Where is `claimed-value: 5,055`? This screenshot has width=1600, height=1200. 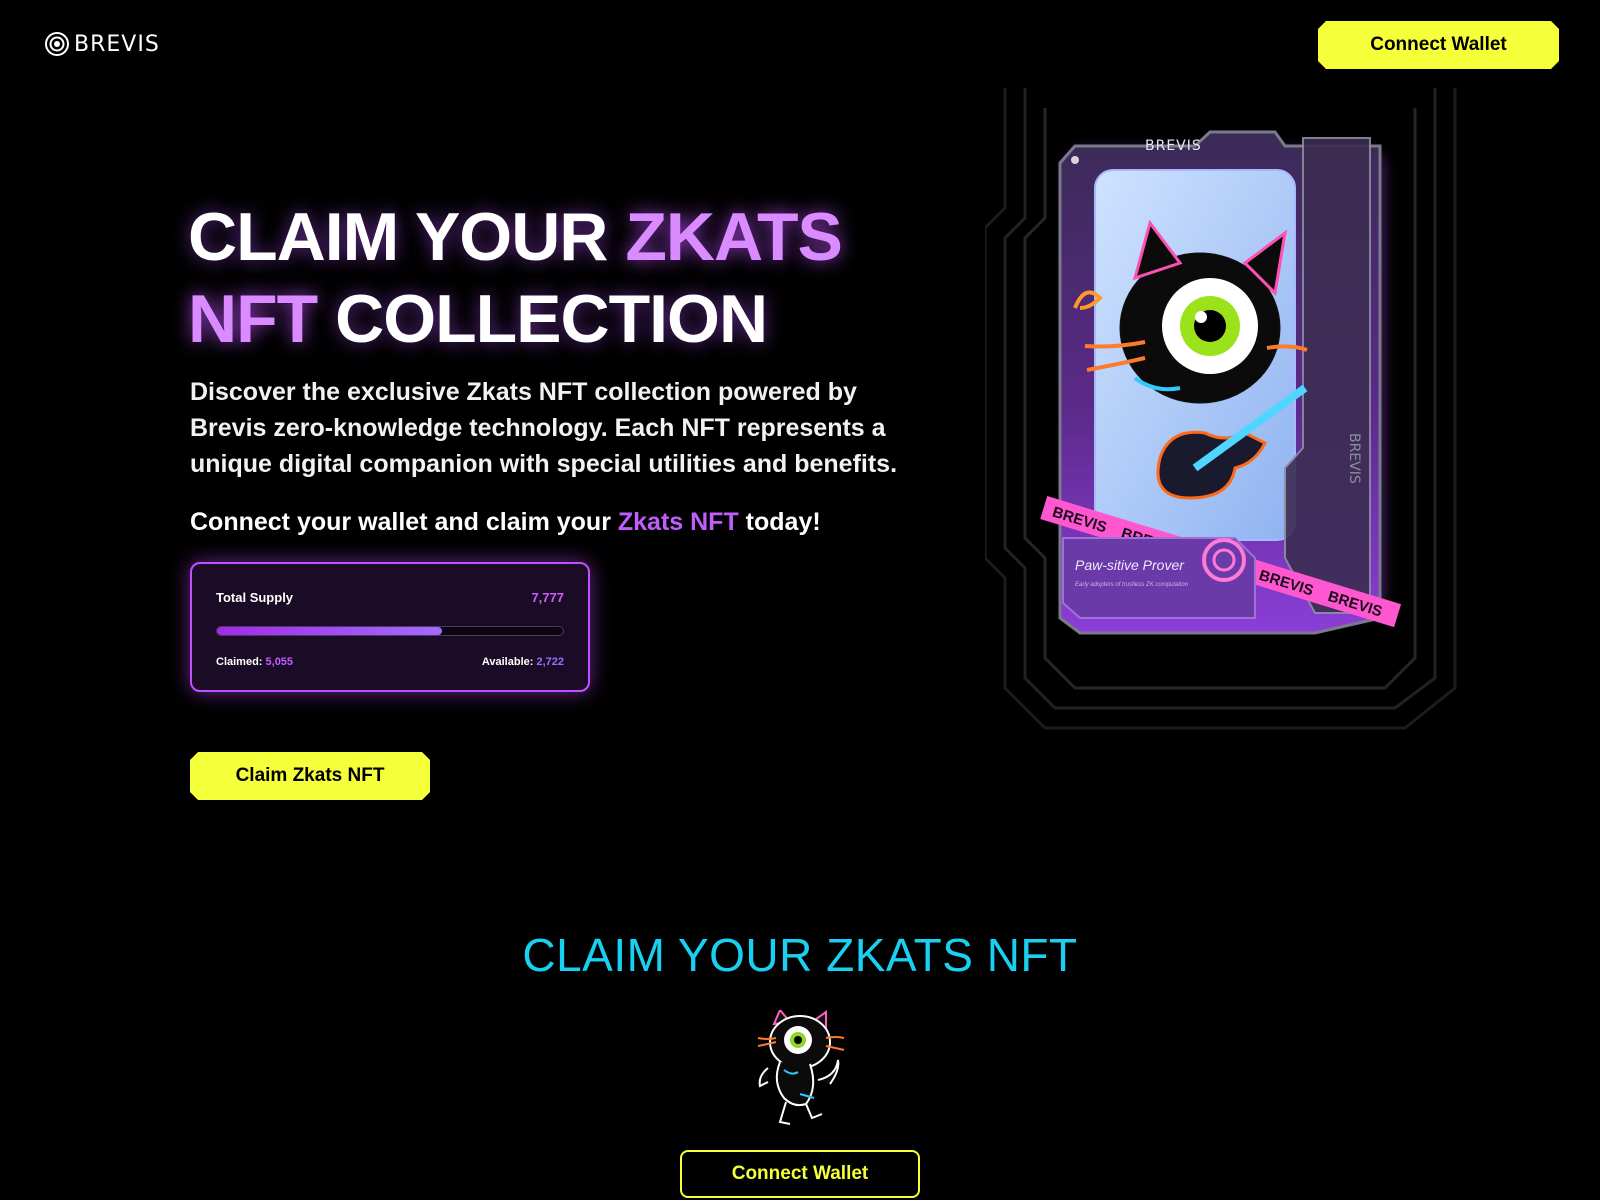 claimed-value: 5,055 is located at coordinates (279, 662).